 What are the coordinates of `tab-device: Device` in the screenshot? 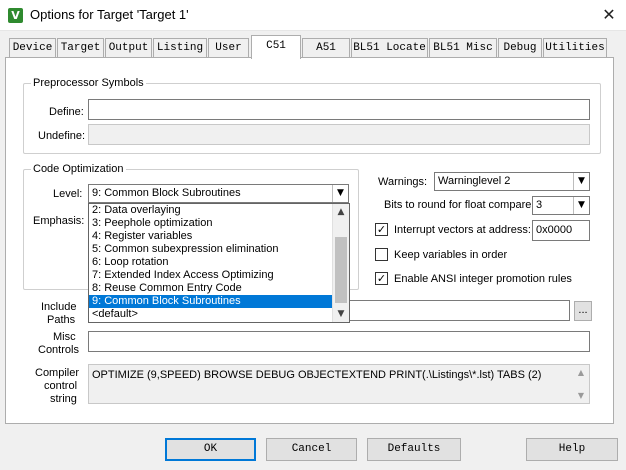 It's located at (32, 47).